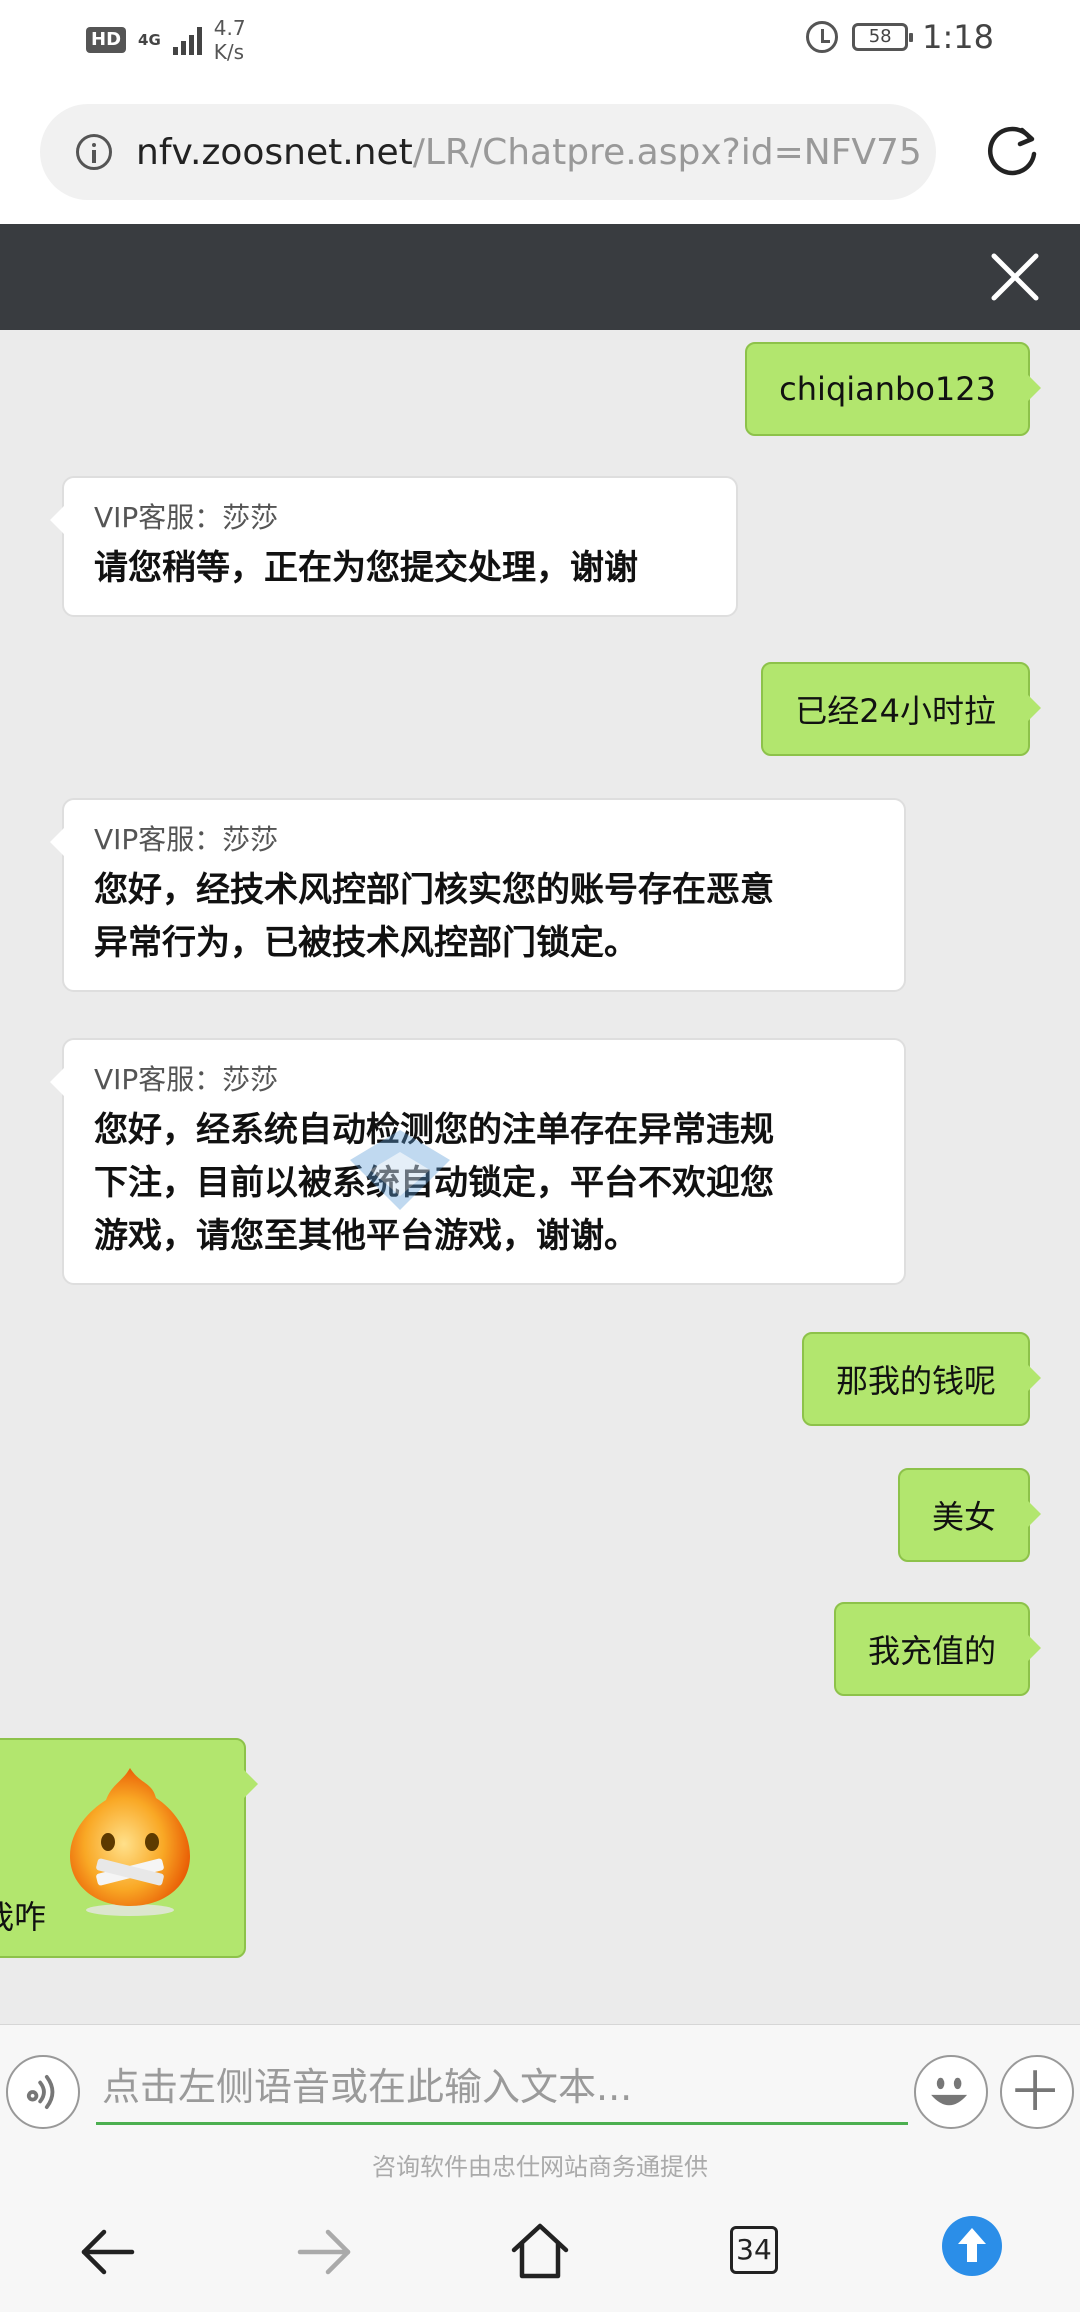 This screenshot has height=2312, width=1080. Describe the element at coordinates (434, 890) in the screenshot. I see `message-line: 您好，经技术风控部门核实您的账号存在恶意` at that location.